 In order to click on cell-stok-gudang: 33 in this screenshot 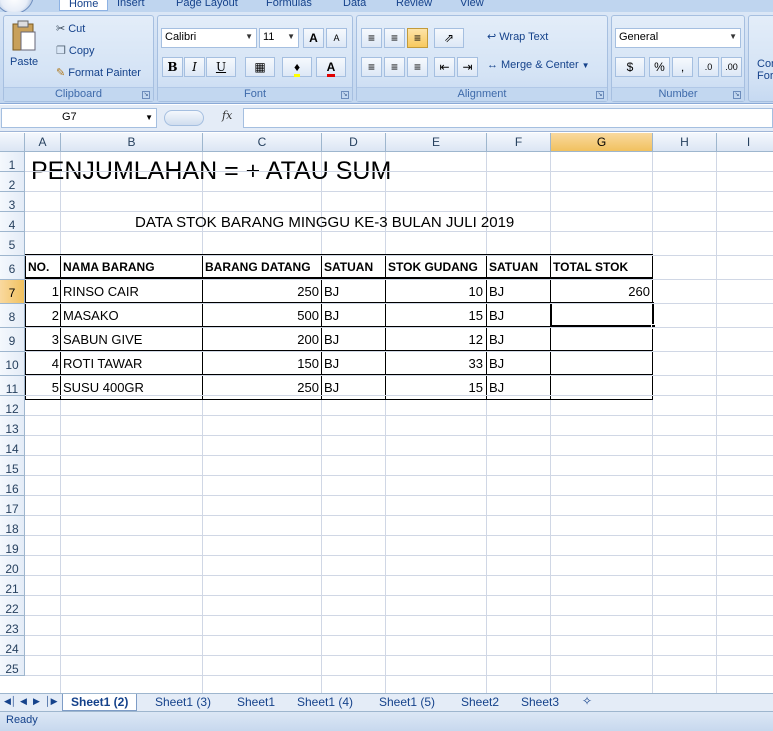, I will do `click(434, 363)`.